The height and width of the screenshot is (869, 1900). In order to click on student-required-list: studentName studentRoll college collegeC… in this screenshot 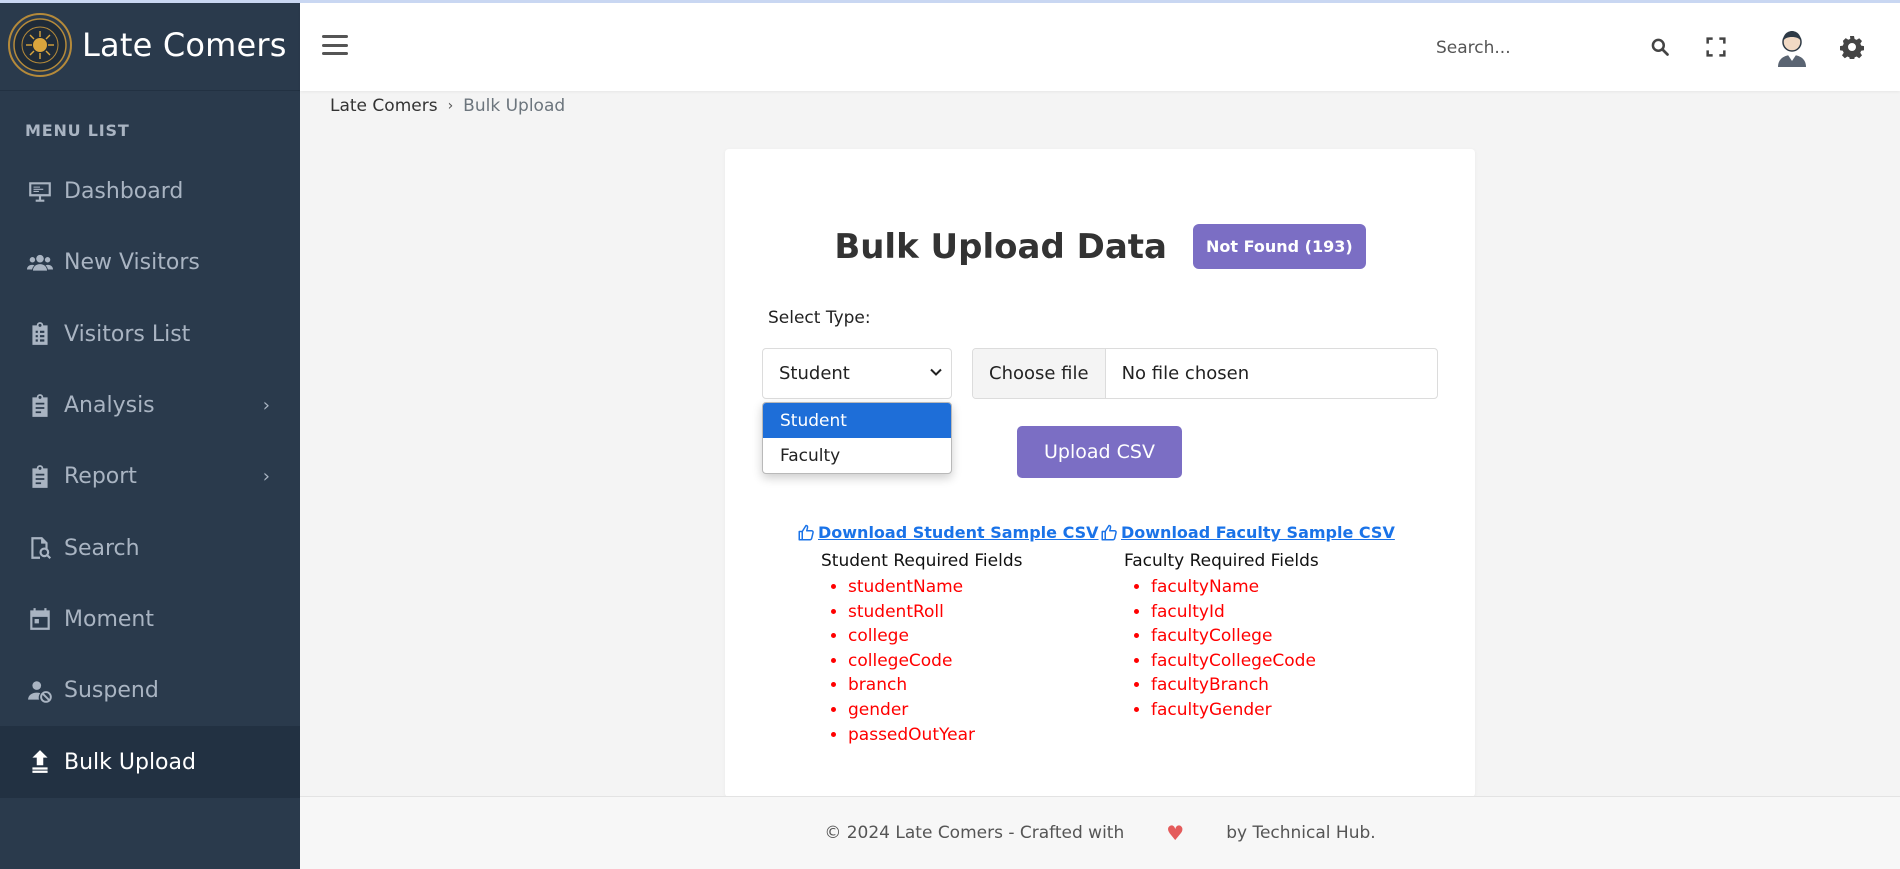, I will do `click(973, 661)`.